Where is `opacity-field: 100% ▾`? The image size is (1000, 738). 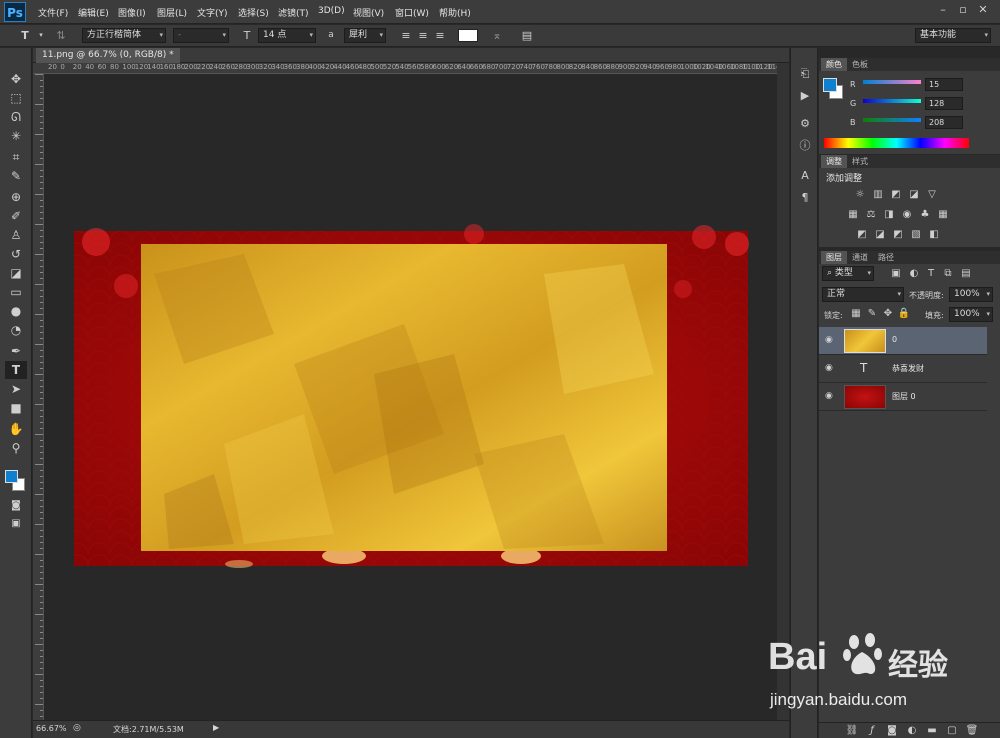
opacity-field: 100% ▾ is located at coordinates (971, 294).